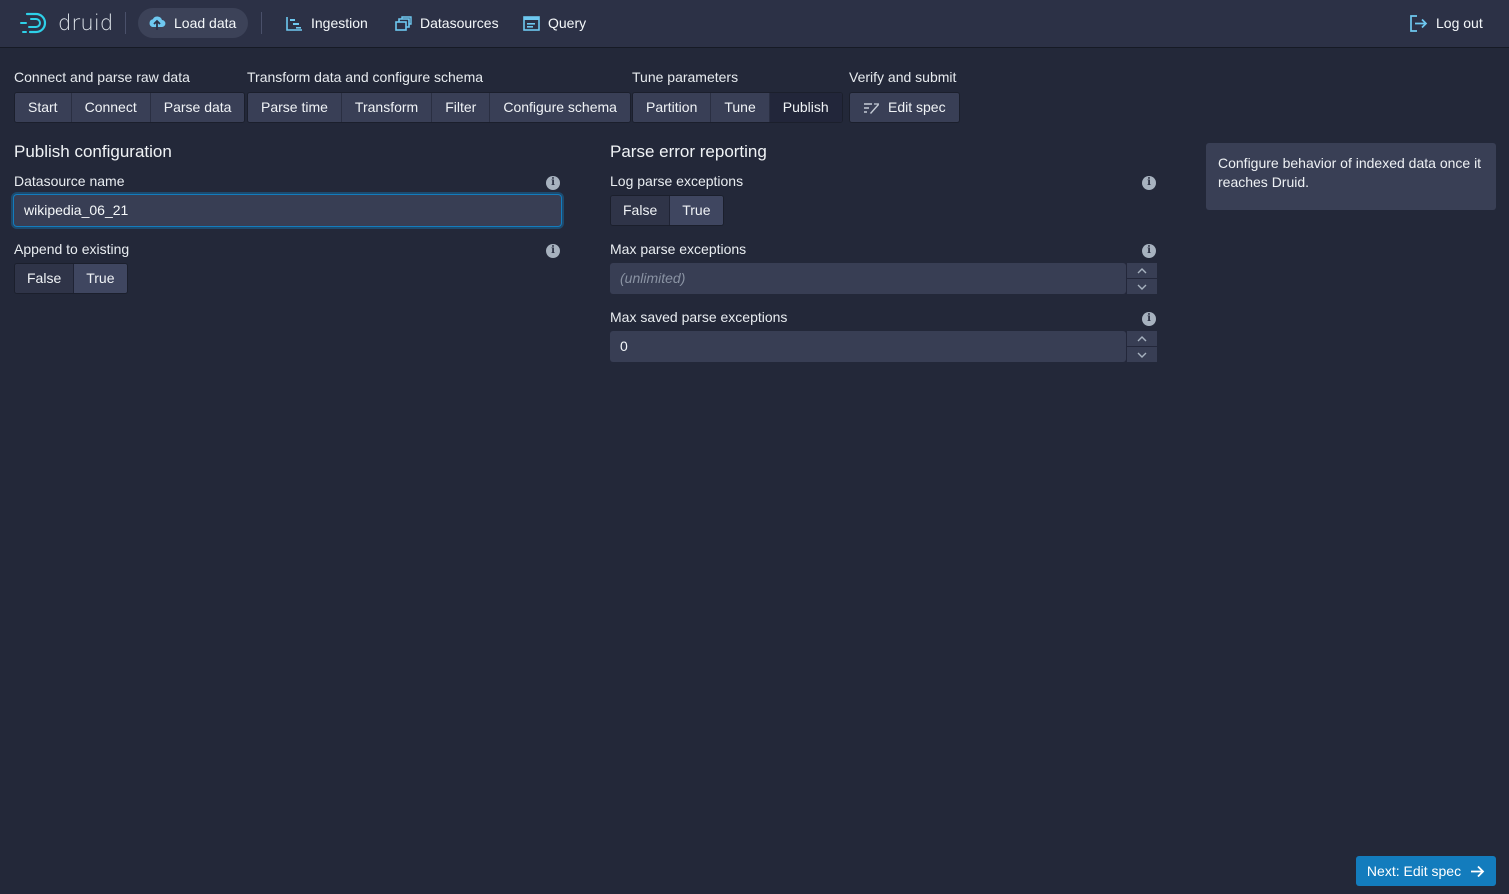 Image resolution: width=1509 pixels, height=894 pixels. Describe the element at coordinates (1478, 871) in the screenshot. I see `arrow-right-icon` at that location.